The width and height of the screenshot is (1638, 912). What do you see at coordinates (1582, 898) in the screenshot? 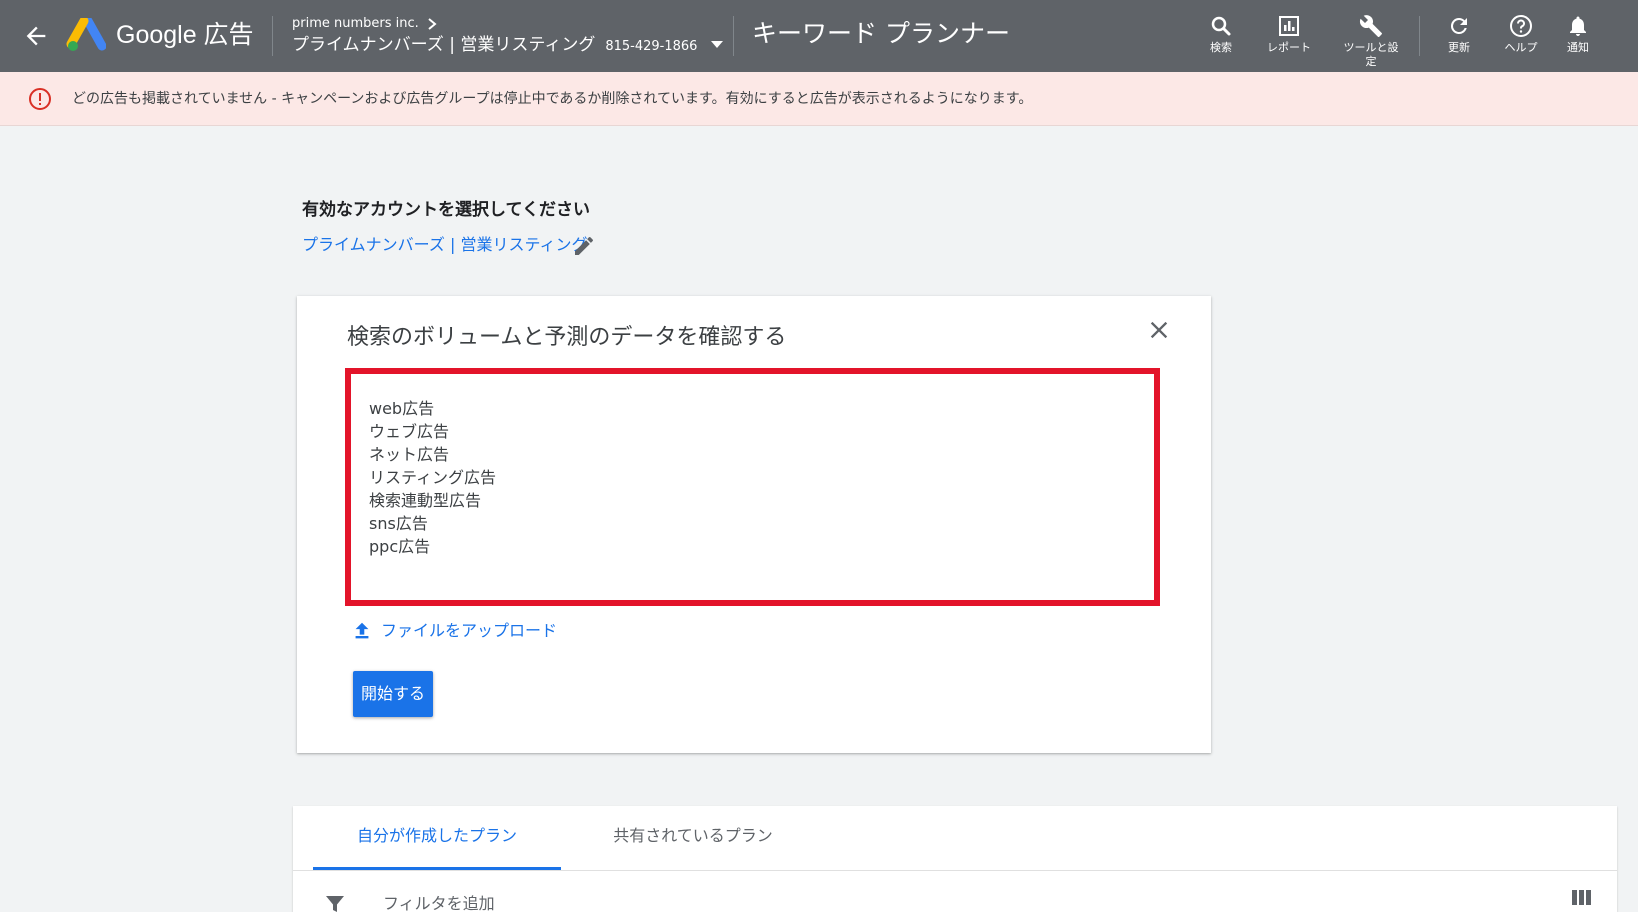
I see `columns-icon` at bounding box center [1582, 898].